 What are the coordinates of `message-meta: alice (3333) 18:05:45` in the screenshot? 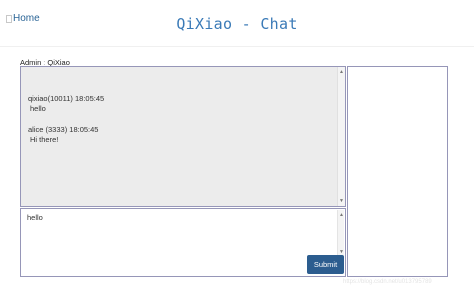 It's located at (63, 129).